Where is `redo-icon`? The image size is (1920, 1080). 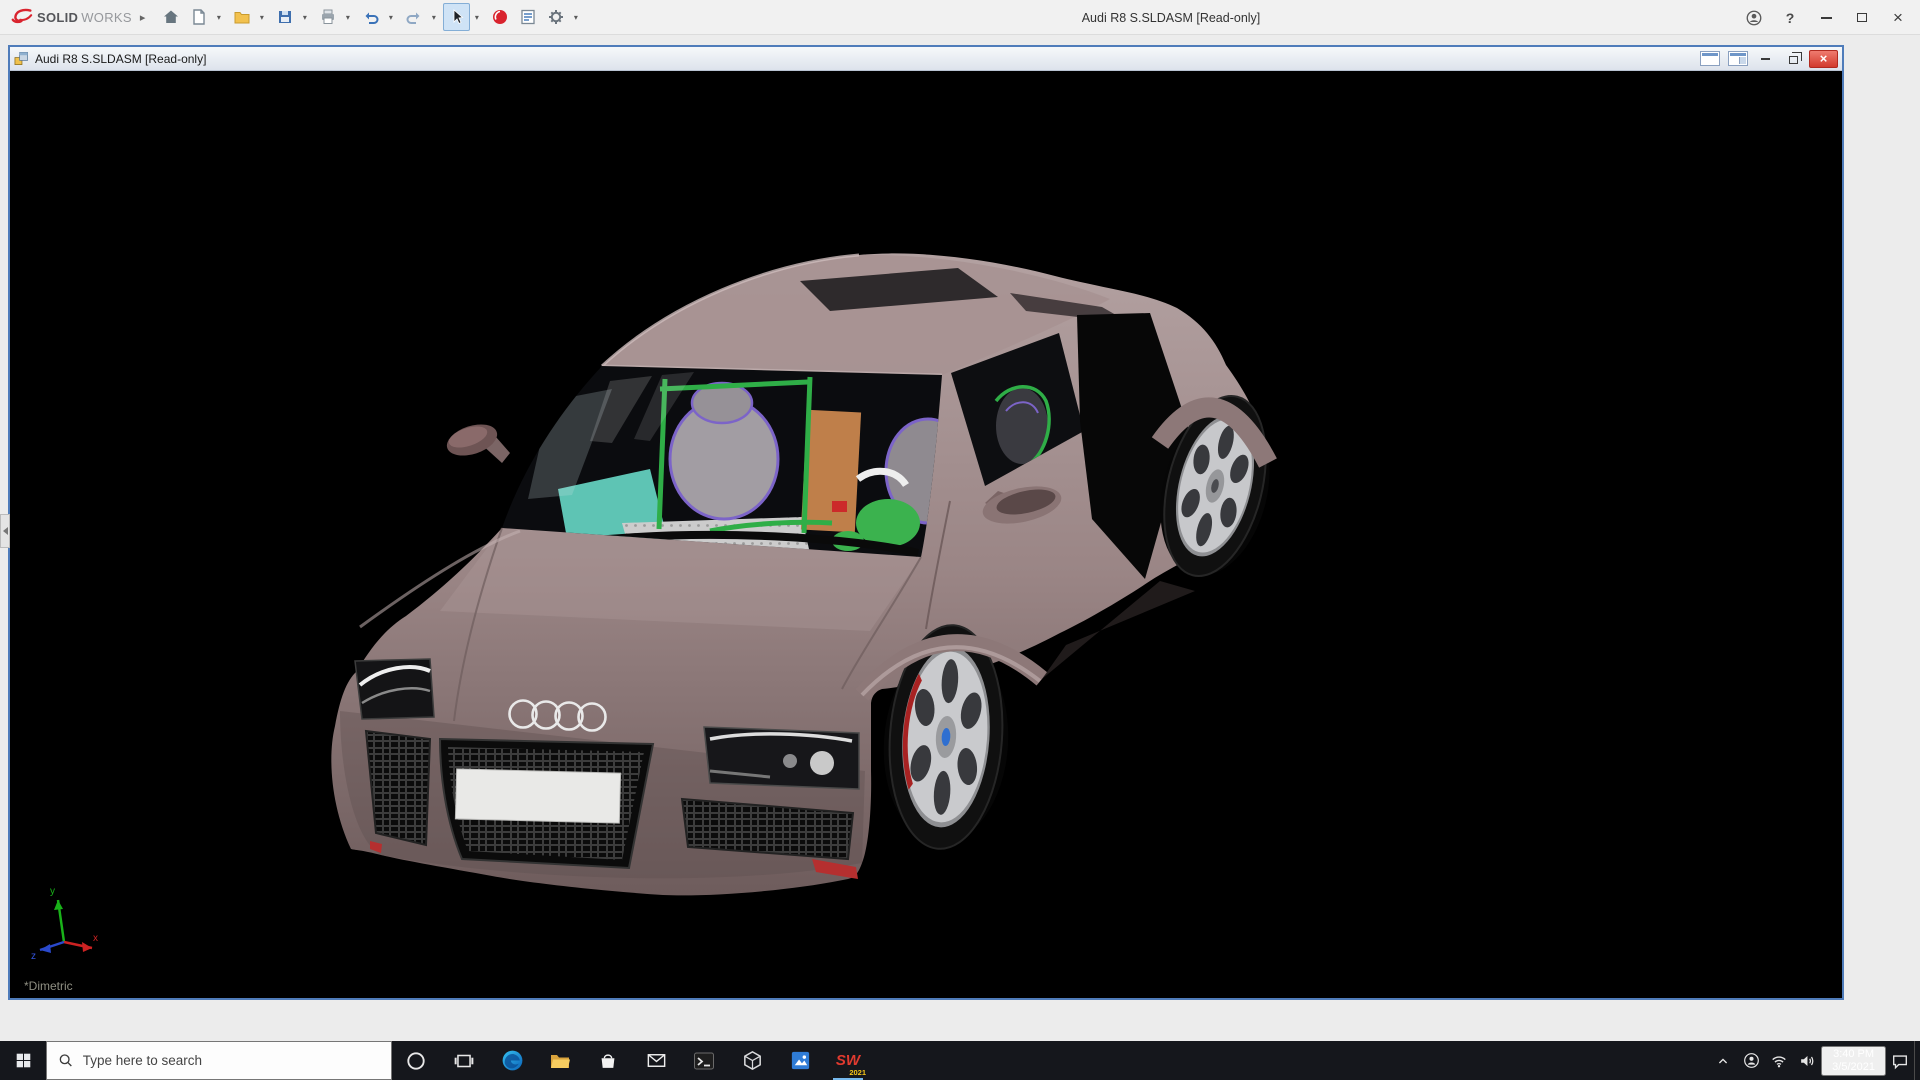
redo-icon is located at coordinates (413, 18).